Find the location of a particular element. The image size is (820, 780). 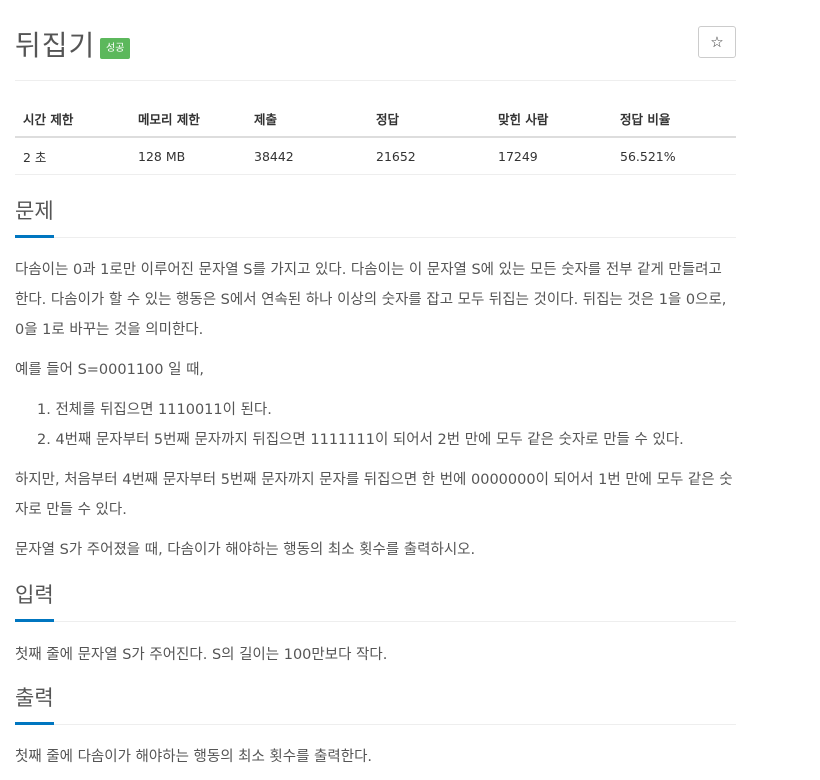

description-section-header: 문제 is located at coordinates (375, 216).